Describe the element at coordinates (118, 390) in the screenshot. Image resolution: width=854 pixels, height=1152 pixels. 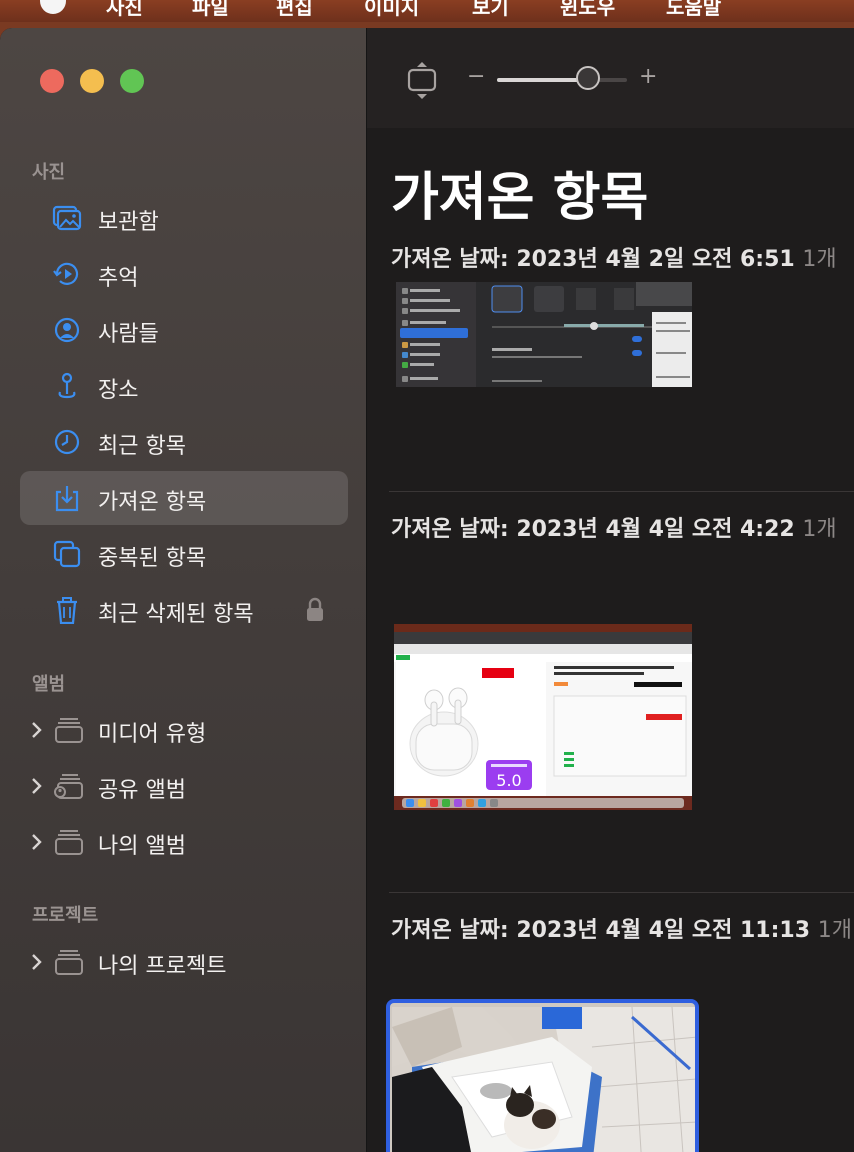
I see `sidebar-item-label: 장소` at that location.